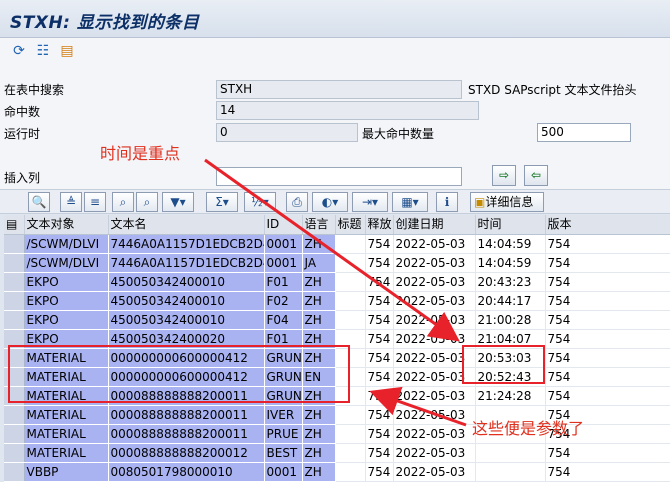  What do you see at coordinates (339, 176) in the screenshot?
I see `insert-column-field` at bounding box center [339, 176].